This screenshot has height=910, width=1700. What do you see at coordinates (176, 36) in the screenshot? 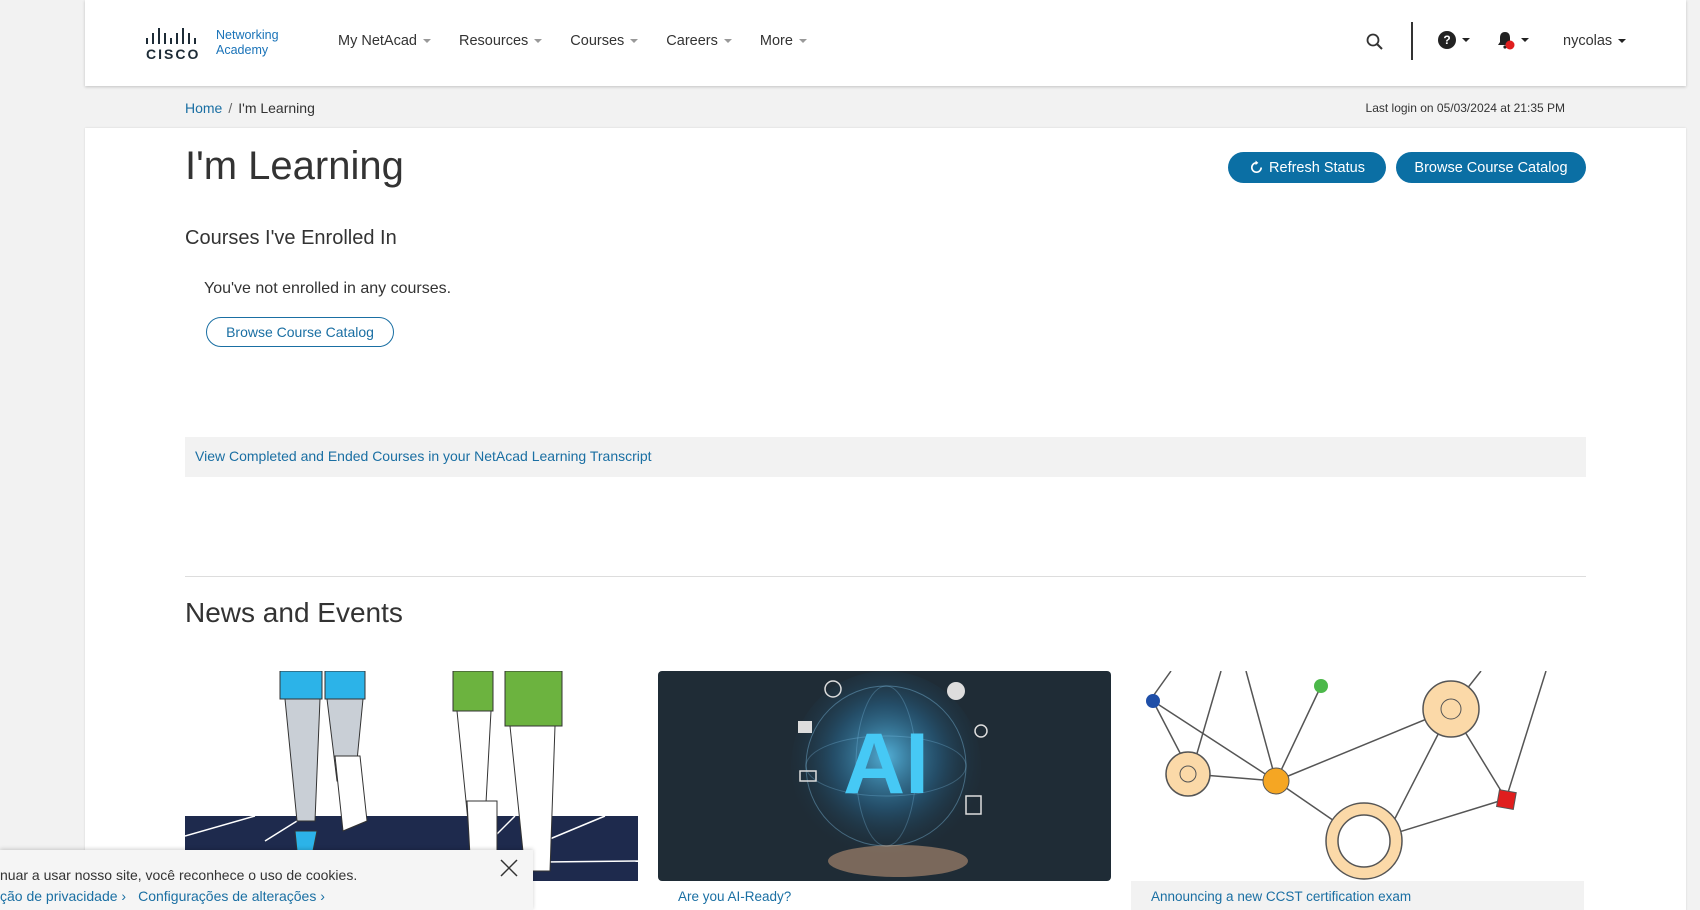
I see `cisco-bars-icon` at bounding box center [176, 36].